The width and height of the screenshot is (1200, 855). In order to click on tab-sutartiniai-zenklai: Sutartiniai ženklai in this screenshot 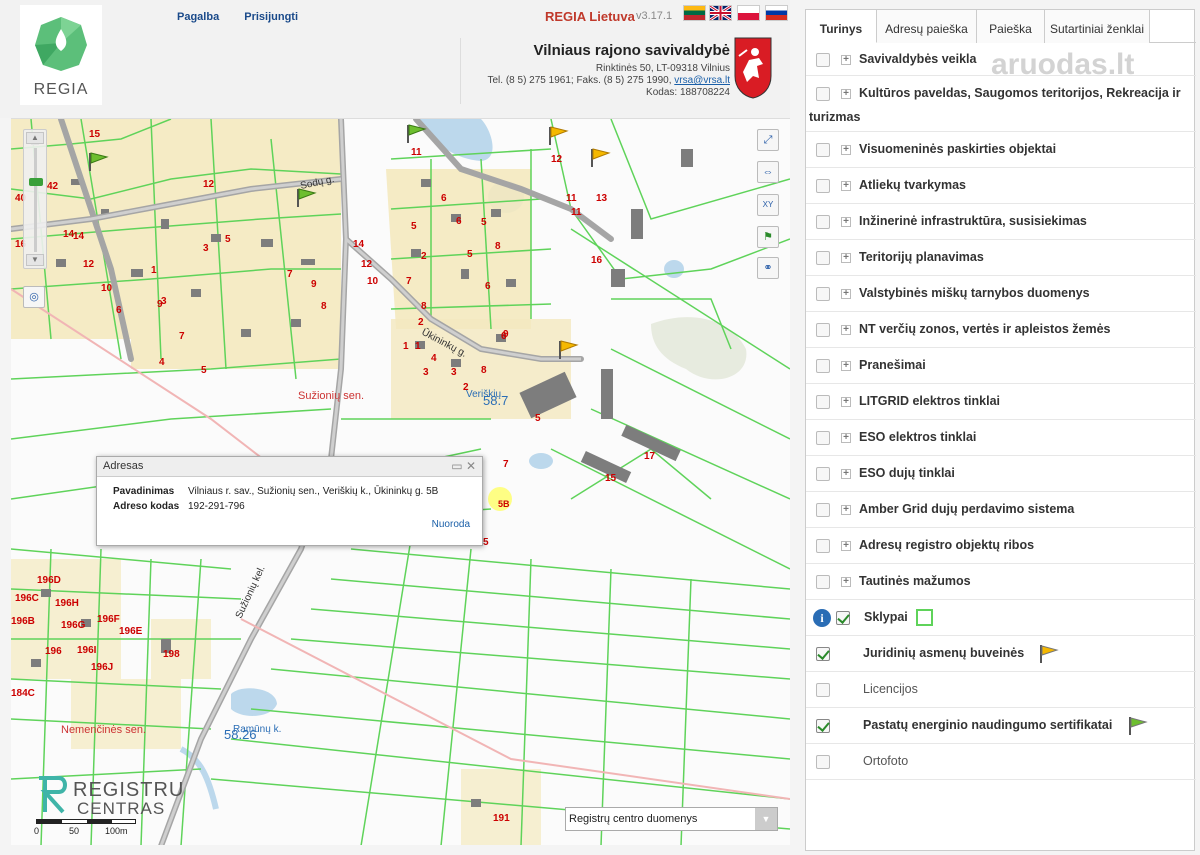, I will do `click(1097, 26)`.